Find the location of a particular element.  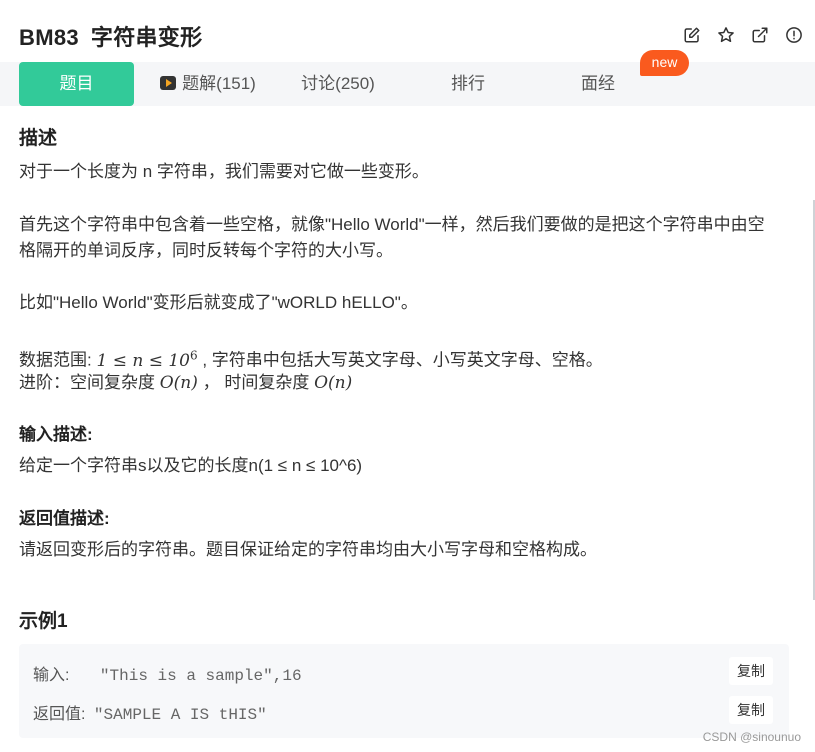

data-range-formula-base: 1 ≤ n ≤ 10 is located at coordinates (143, 360).